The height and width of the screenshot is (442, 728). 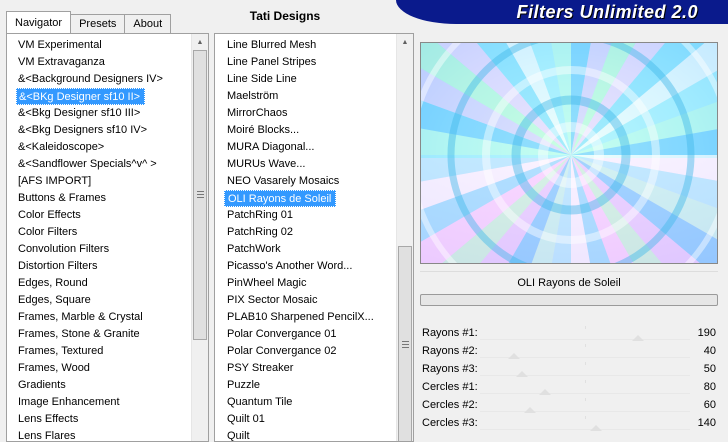 I want to click on filter-list-item: Quilt 01, so click(x=294, y=419).